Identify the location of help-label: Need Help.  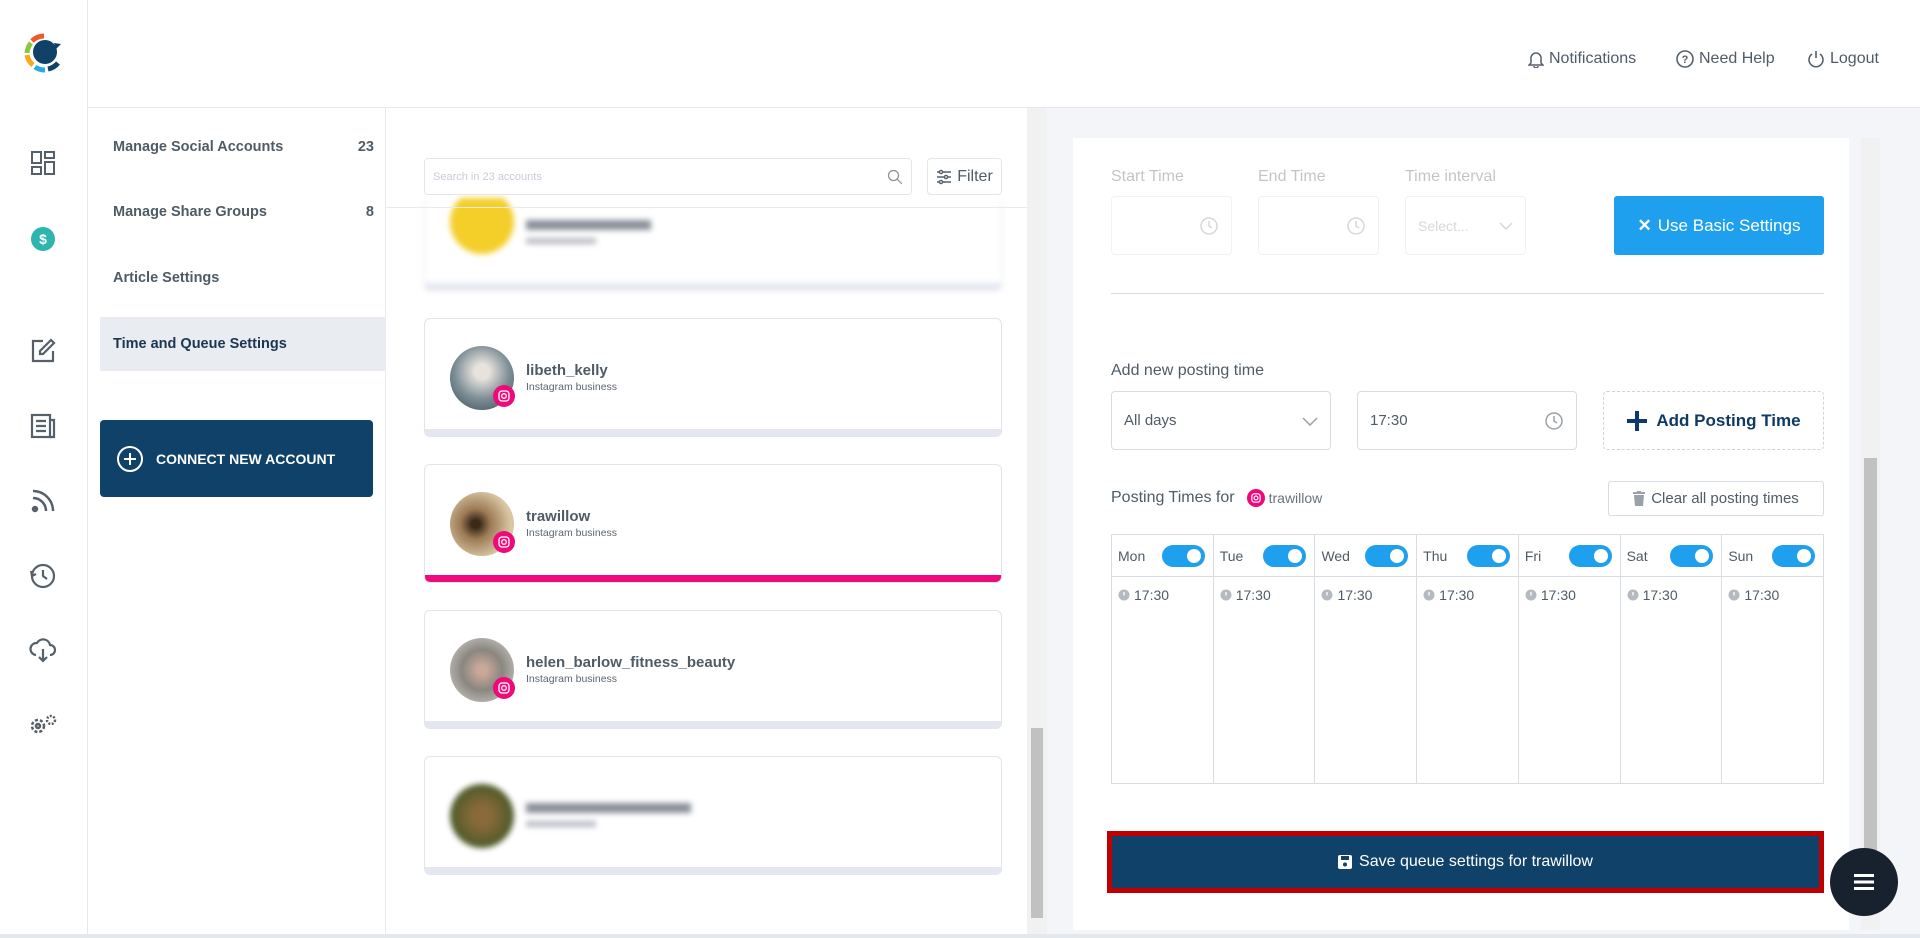
(1737, 58).